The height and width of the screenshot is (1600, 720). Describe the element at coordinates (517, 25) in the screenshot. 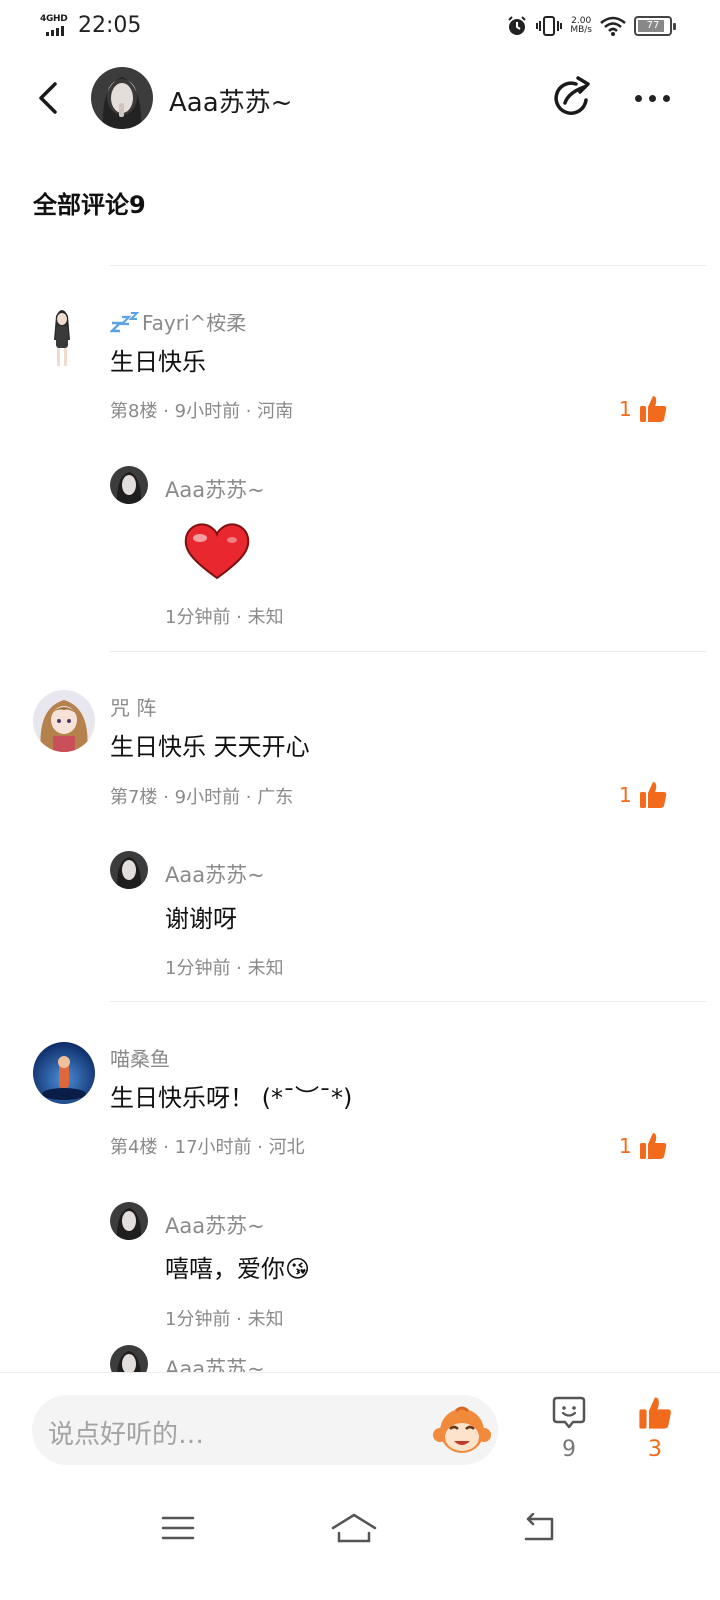

I see `alarm-icon` at that location.